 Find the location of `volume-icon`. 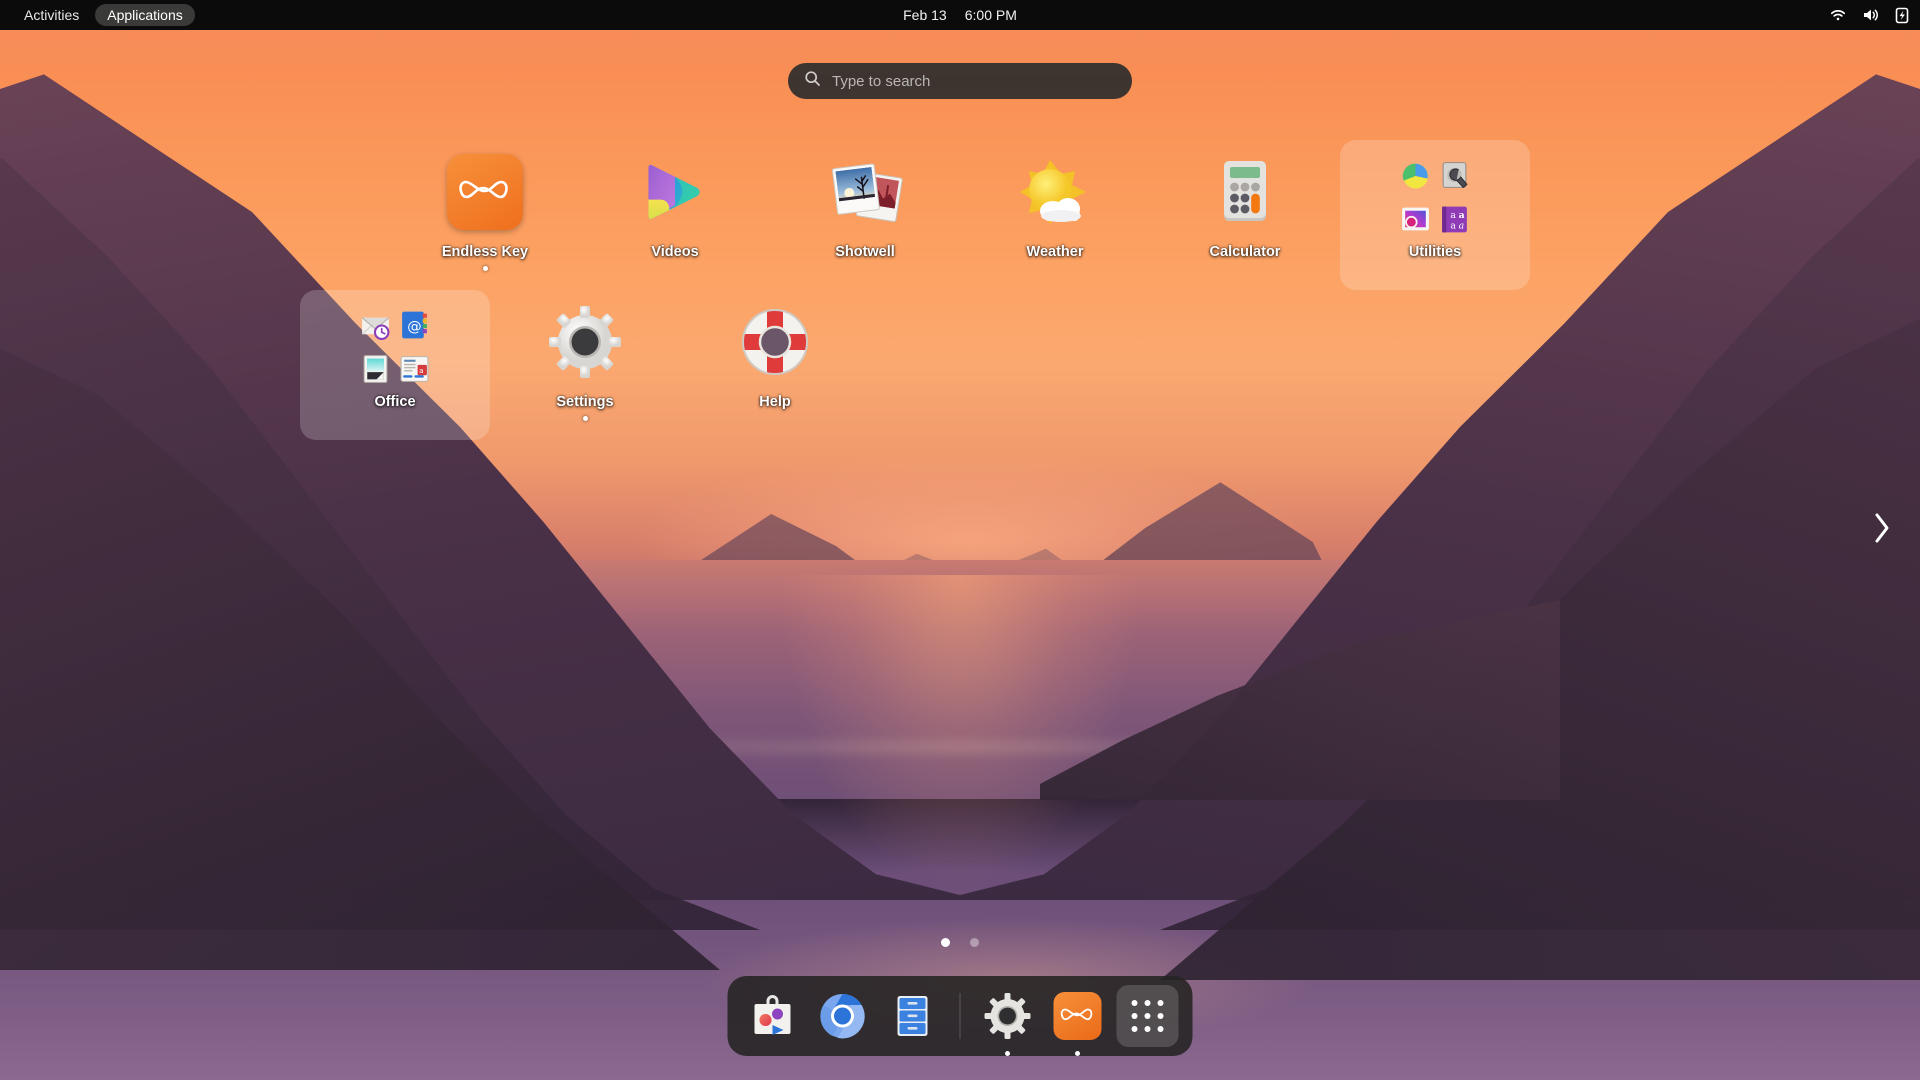

volume-icon is located at coordinates (1870, 15).